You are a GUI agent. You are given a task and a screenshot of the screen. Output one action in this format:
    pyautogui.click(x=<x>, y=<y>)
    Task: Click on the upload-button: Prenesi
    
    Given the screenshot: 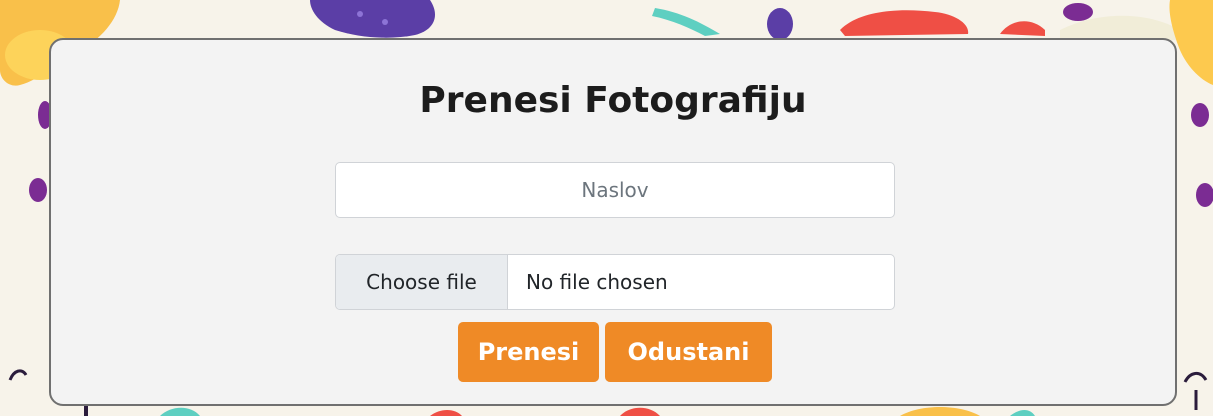 What is the action you would take?
    pyautogui.click(x=528, y=352)
    